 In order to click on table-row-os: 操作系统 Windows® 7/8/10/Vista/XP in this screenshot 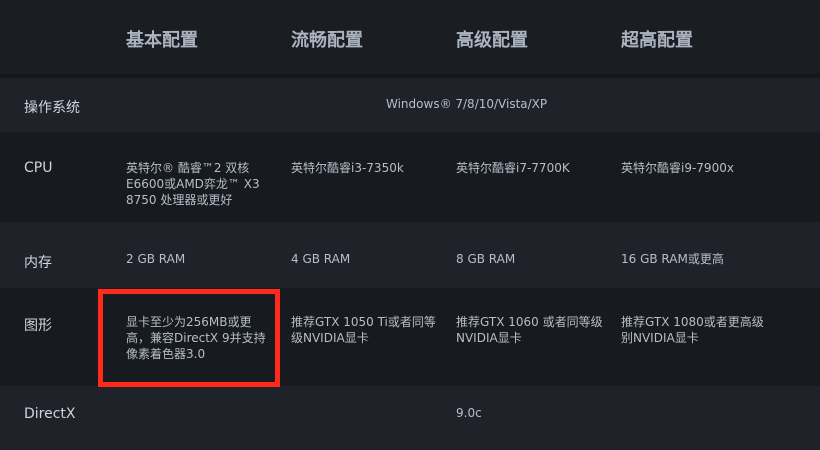, I will do `click(410, 105)`.